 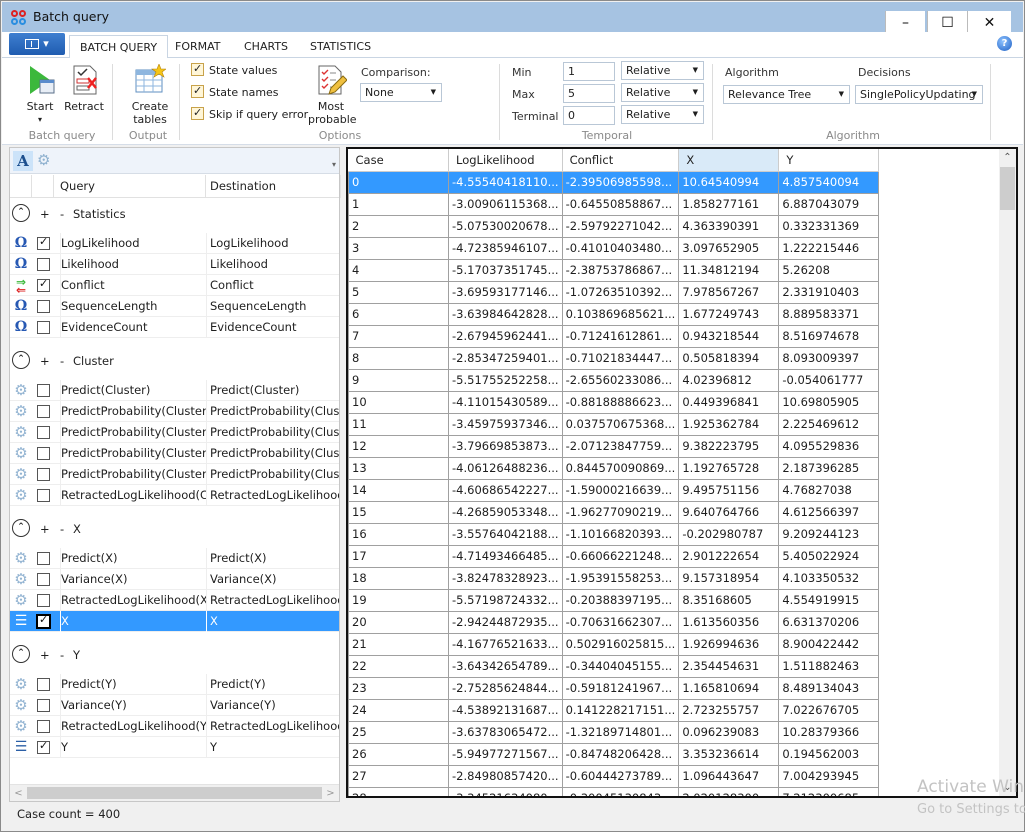 What do you see at coordinates (398, 732) in the screenshot?
I see `cell-case: 25` at bounding box center [398, 732].